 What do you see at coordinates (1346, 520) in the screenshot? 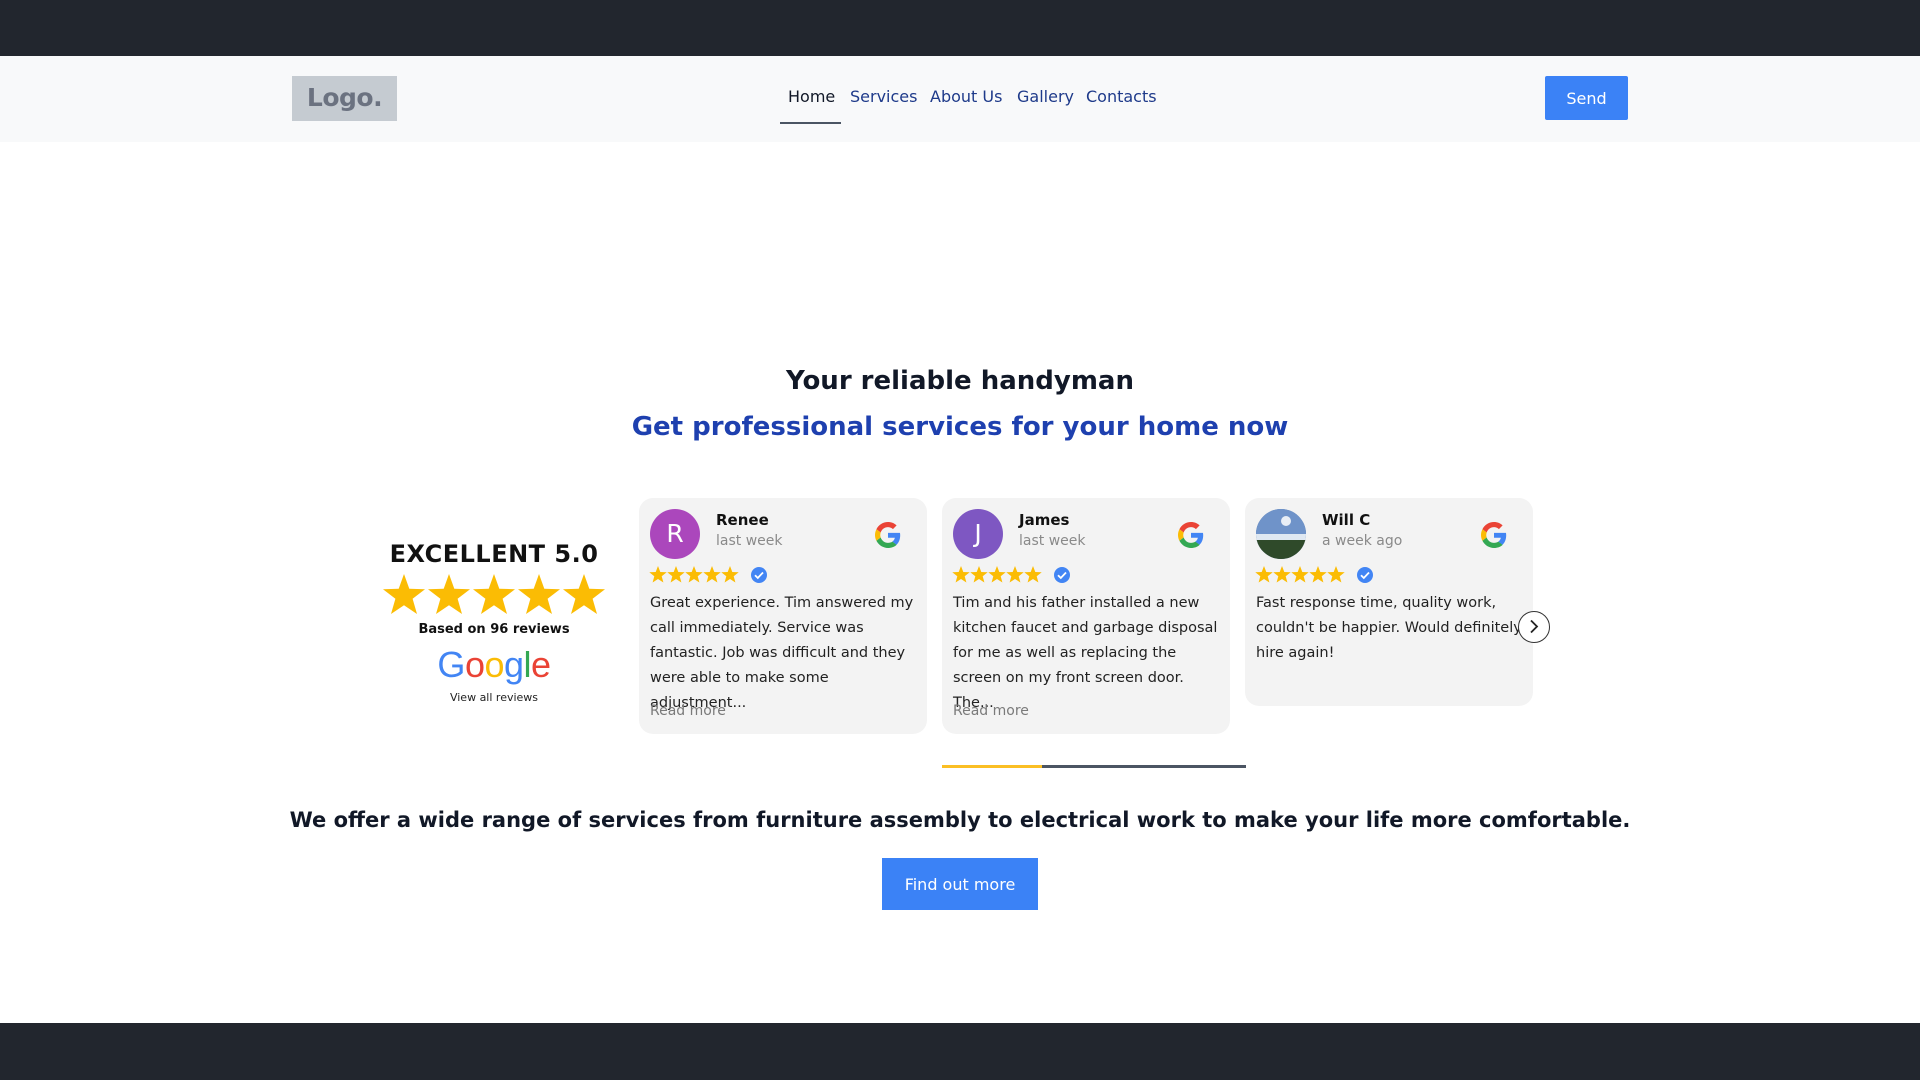
I see `reviewer-name: Will C` at bounding box center [1346, 520].